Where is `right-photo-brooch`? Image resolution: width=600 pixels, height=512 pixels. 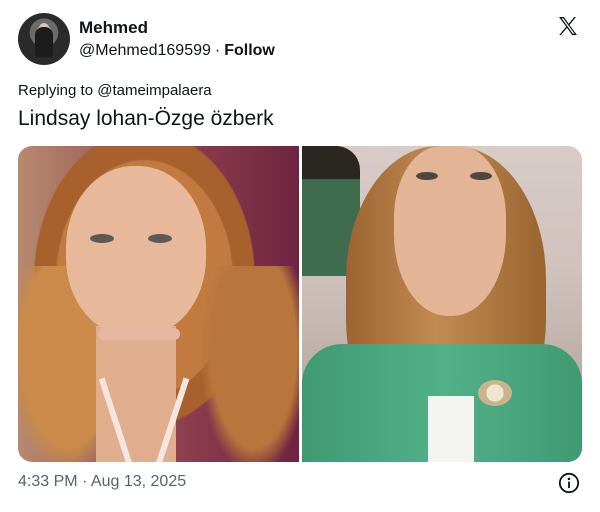 right-photo-brooch is located at coordinates (494, 393).